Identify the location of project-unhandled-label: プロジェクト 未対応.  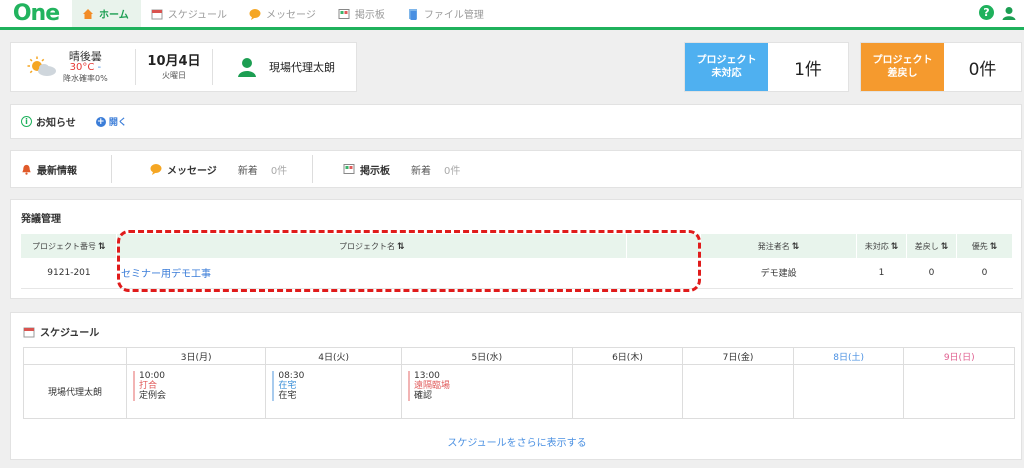
(726, 67).